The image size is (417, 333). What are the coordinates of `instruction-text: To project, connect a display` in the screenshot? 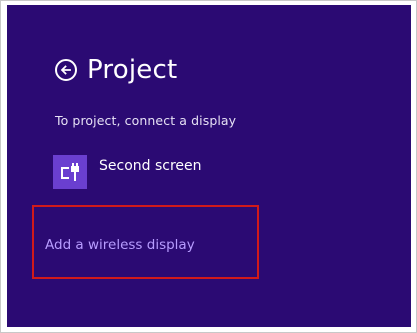 It's located at (146, 120).